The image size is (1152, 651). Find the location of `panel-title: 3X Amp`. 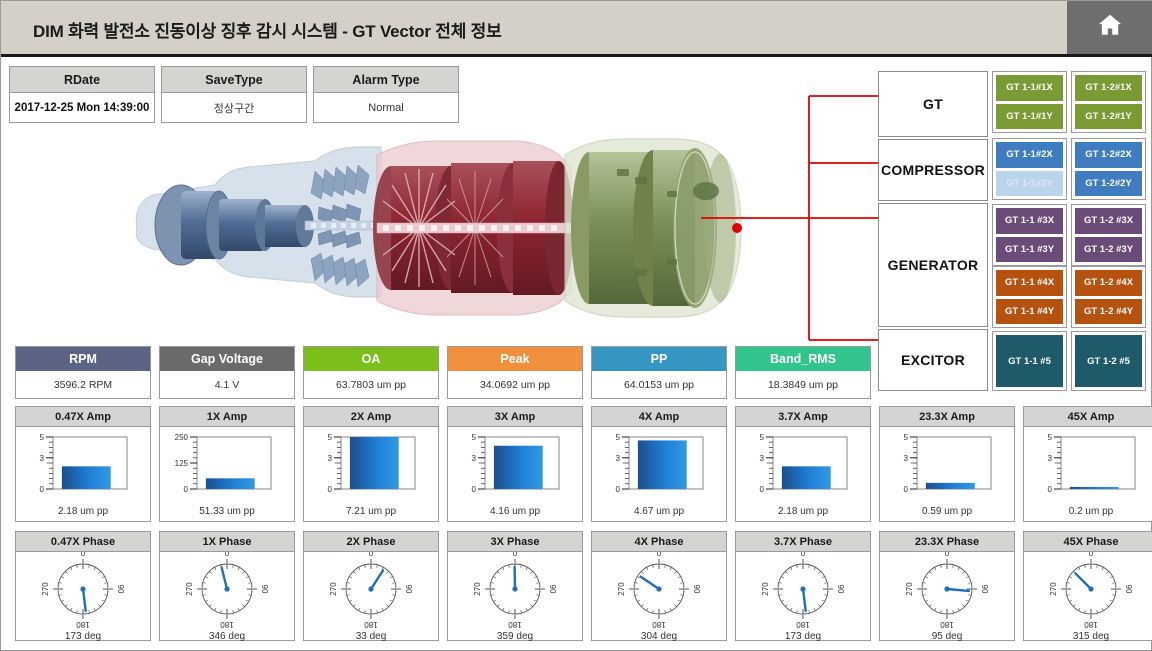

panel-title: 3X Amp is located at coordinates (515, 417).